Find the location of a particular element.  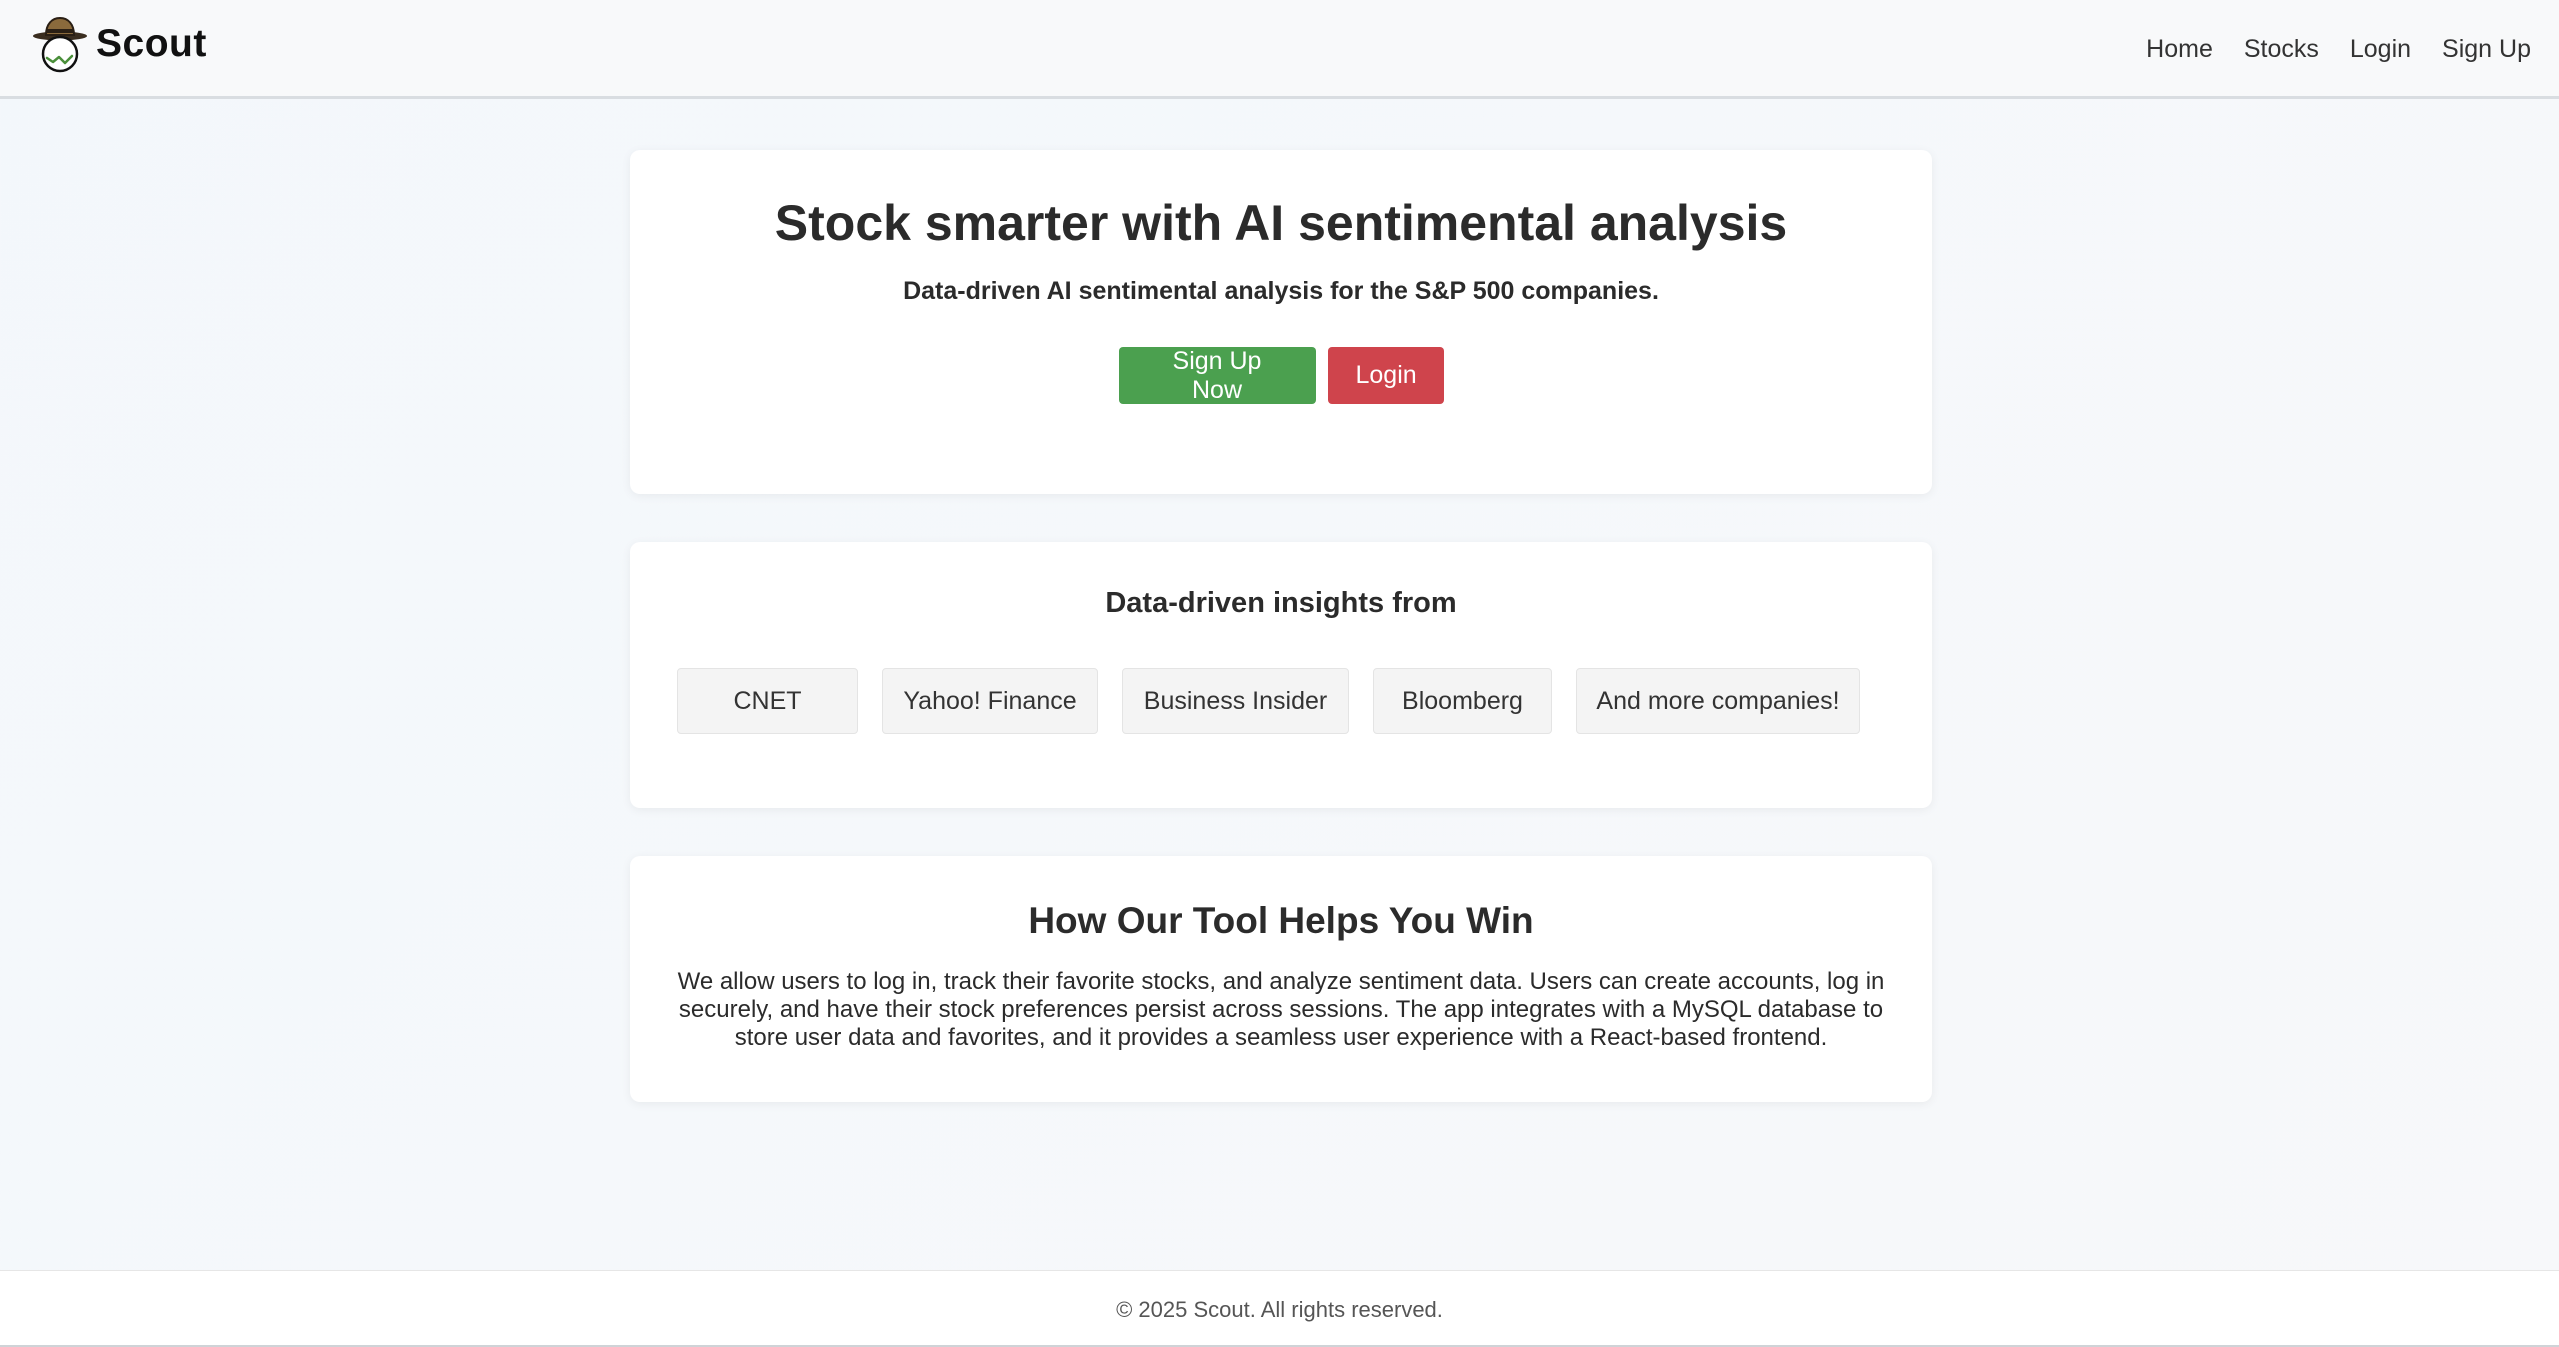

source-chip-more-companies: And more companies! is located at coordinates (1718, 701).